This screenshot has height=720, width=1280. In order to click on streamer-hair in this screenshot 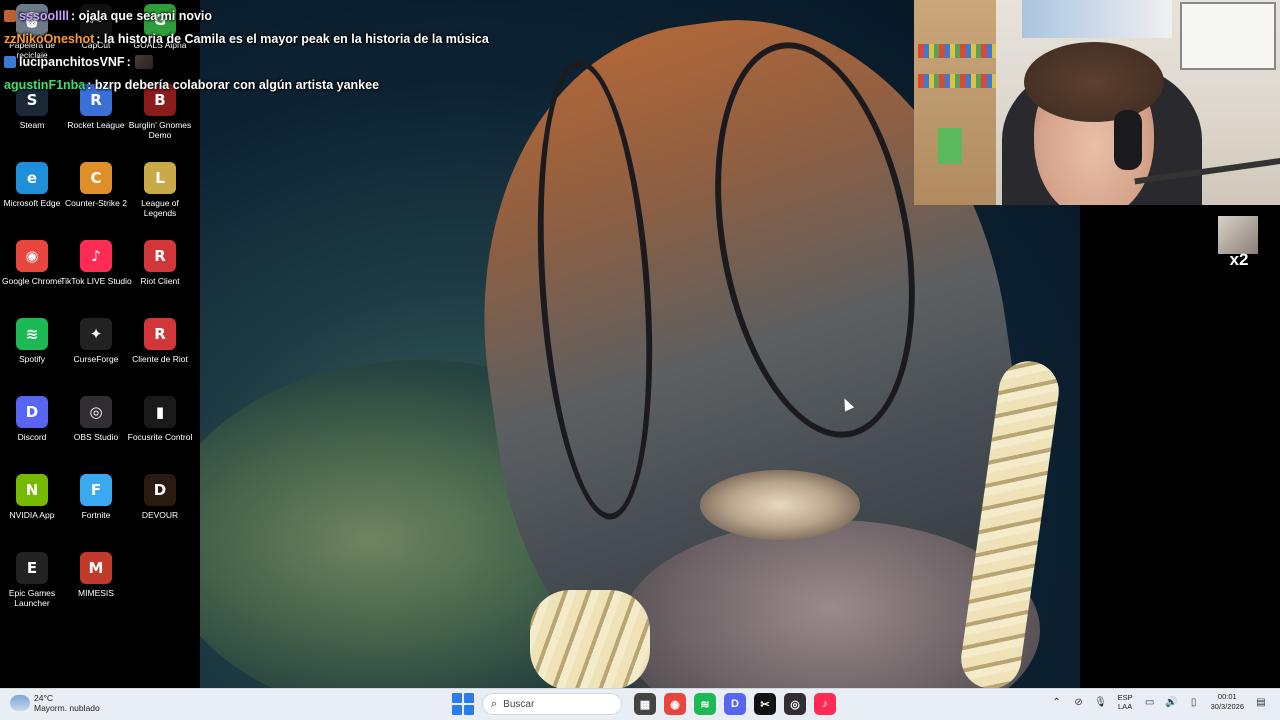, I will do `click(1094, 82)`.